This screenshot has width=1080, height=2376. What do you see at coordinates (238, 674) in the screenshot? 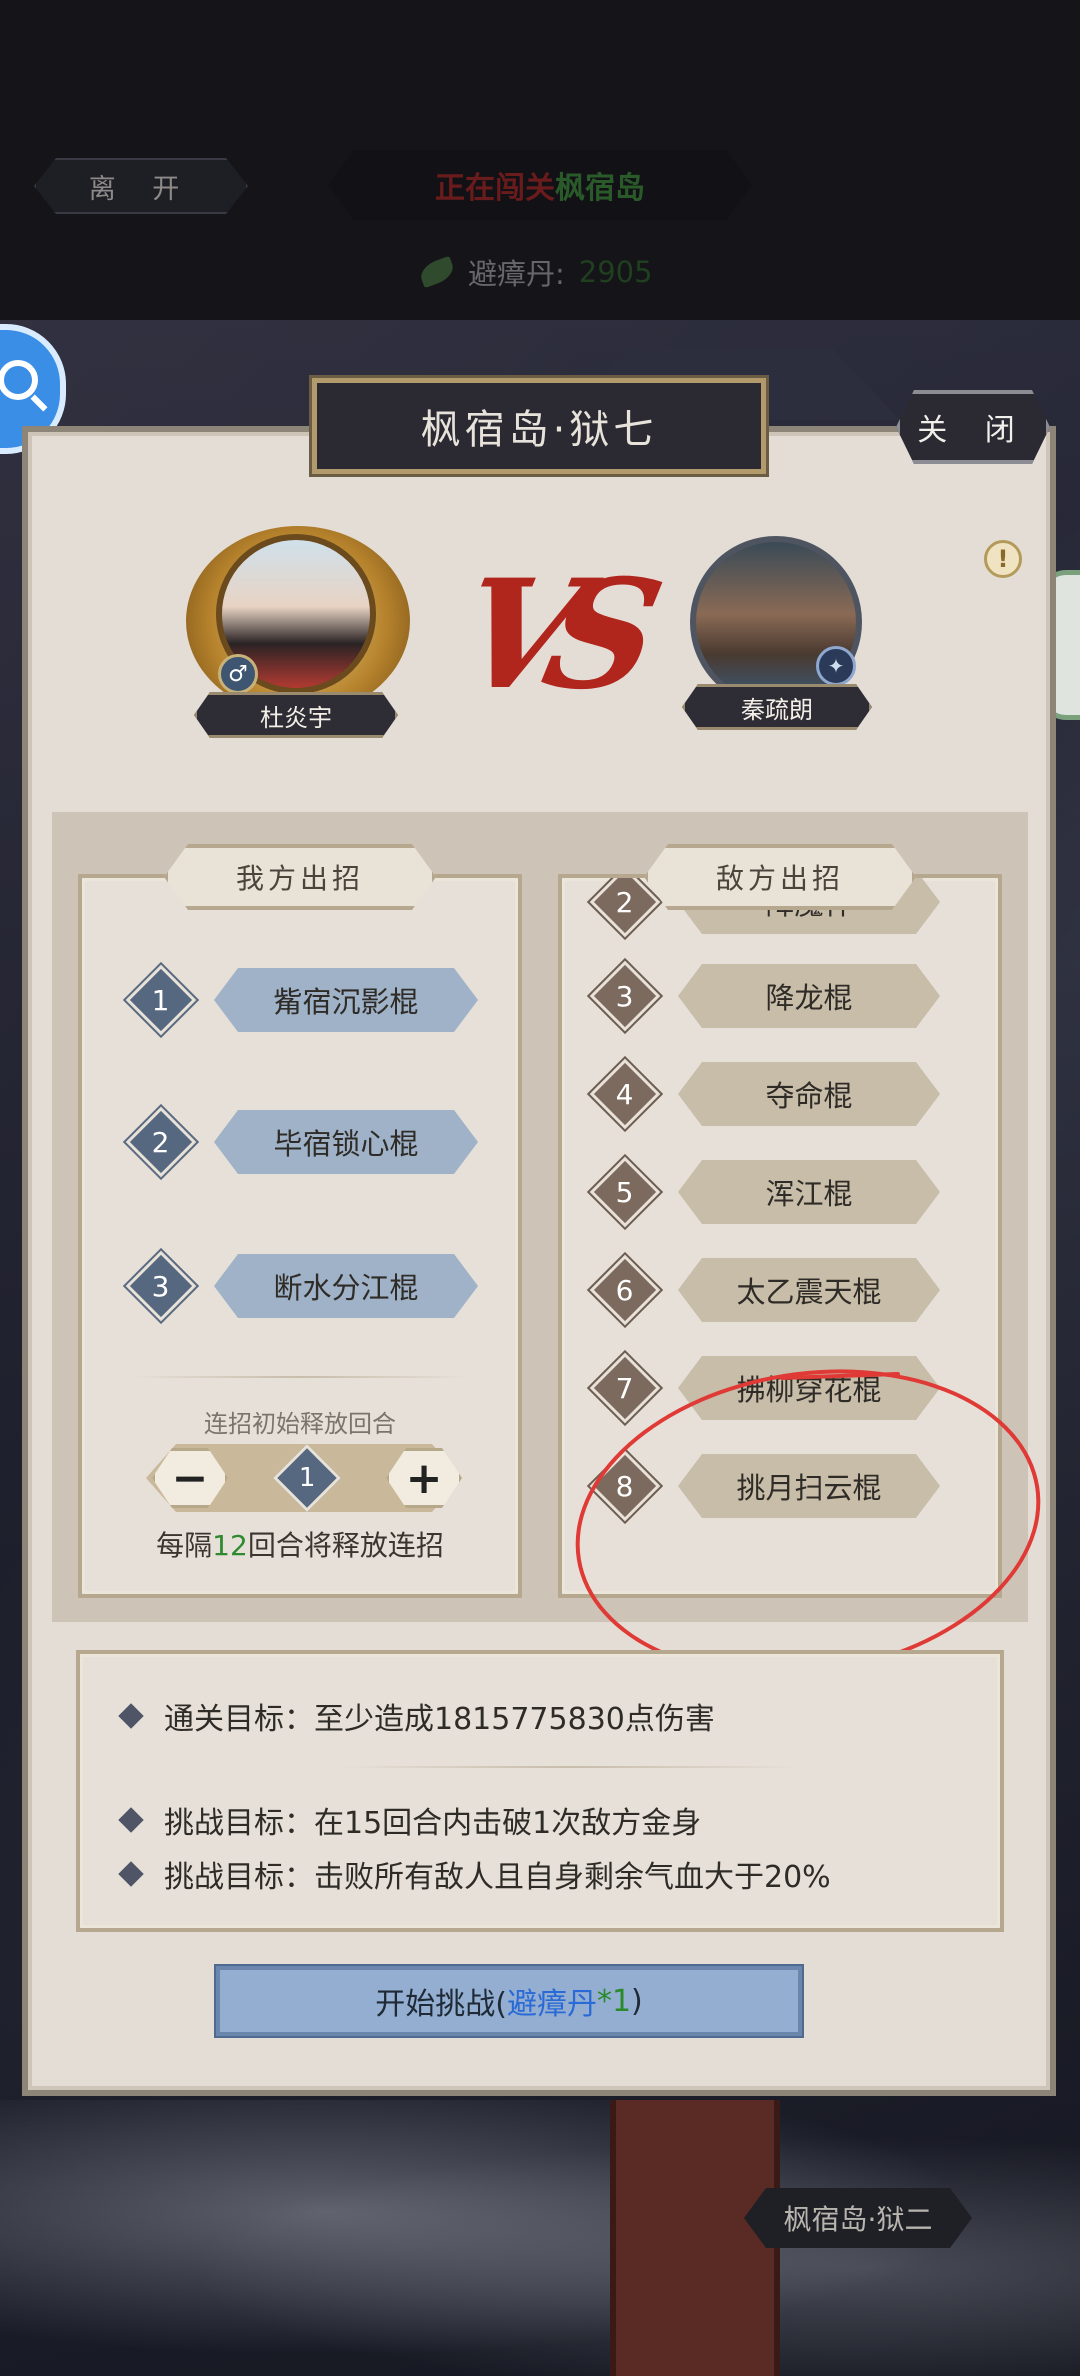
I see `male-icon: ♂` at bounding box center [238, 674].